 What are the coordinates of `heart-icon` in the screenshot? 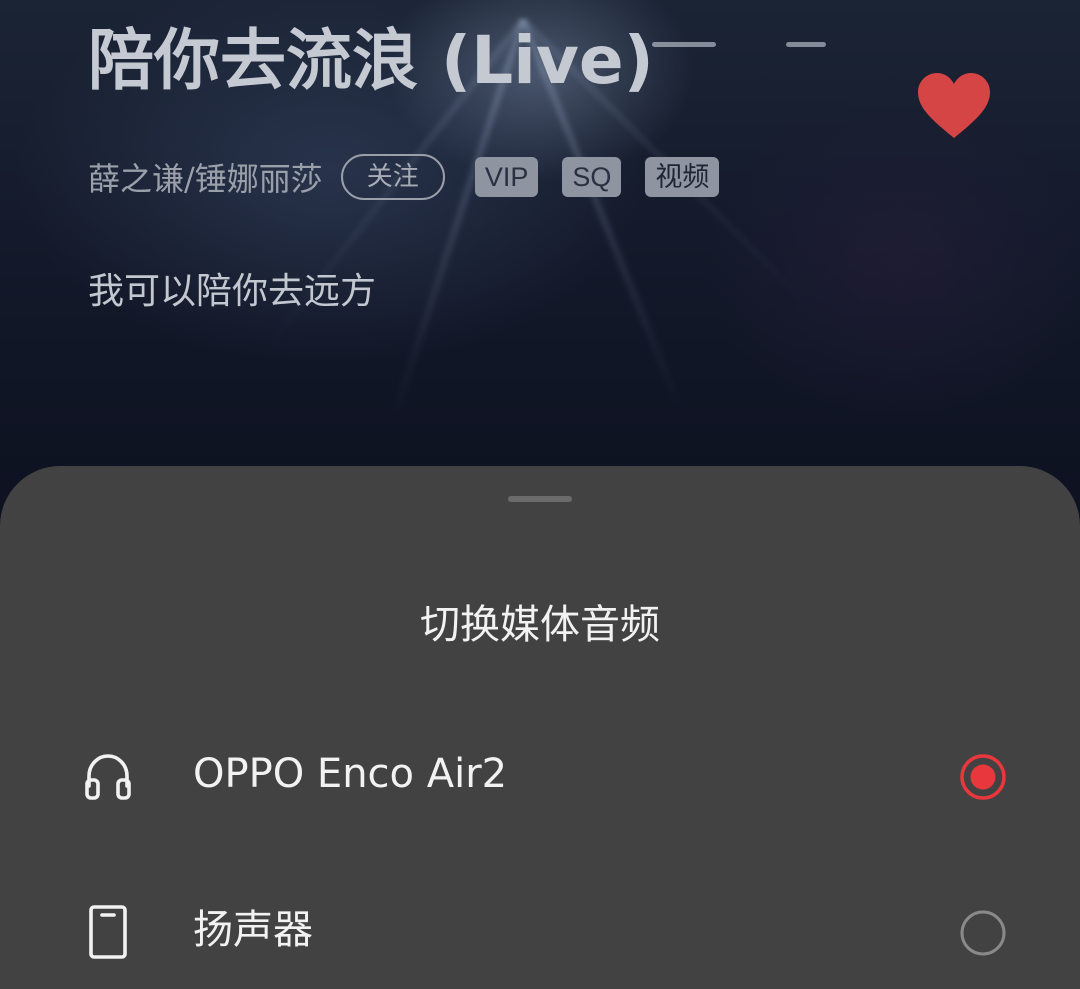 It's located at (954, 105).